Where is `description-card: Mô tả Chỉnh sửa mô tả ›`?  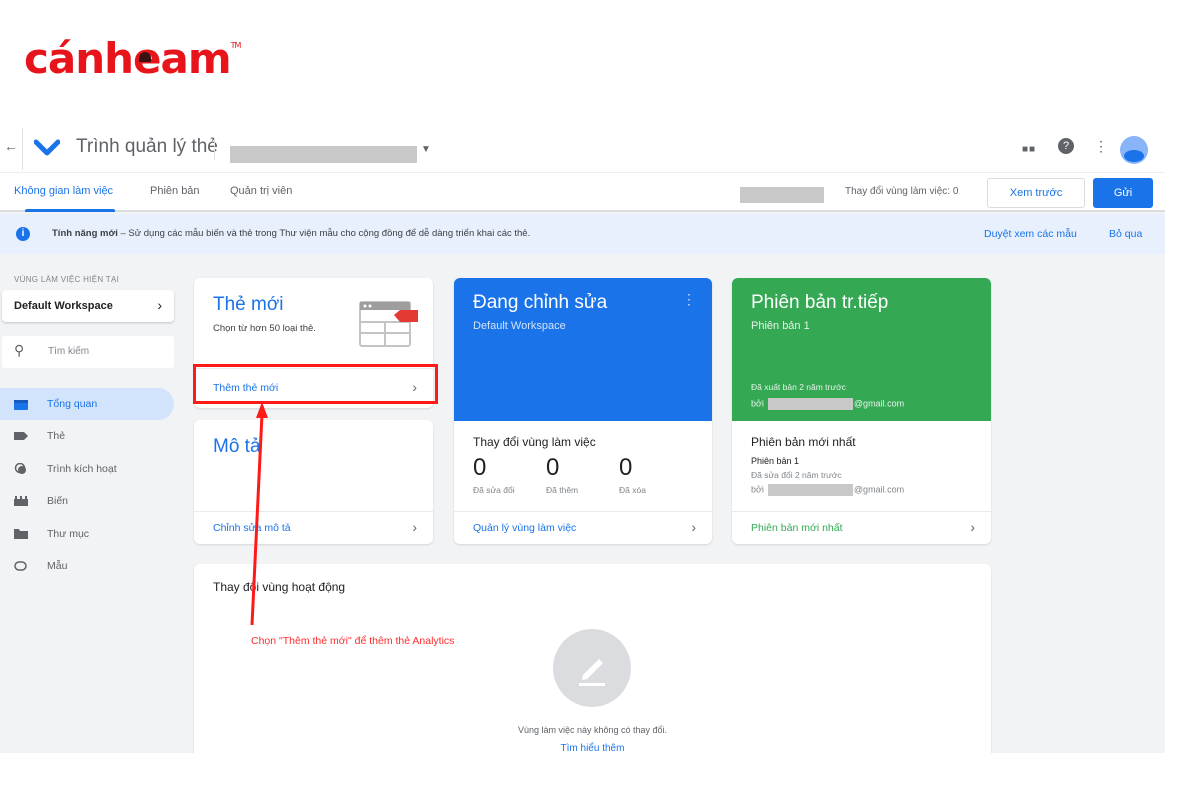
description-card: Mô tả Chỉnh sửa mô tả › is located at coordinates (313, 482).